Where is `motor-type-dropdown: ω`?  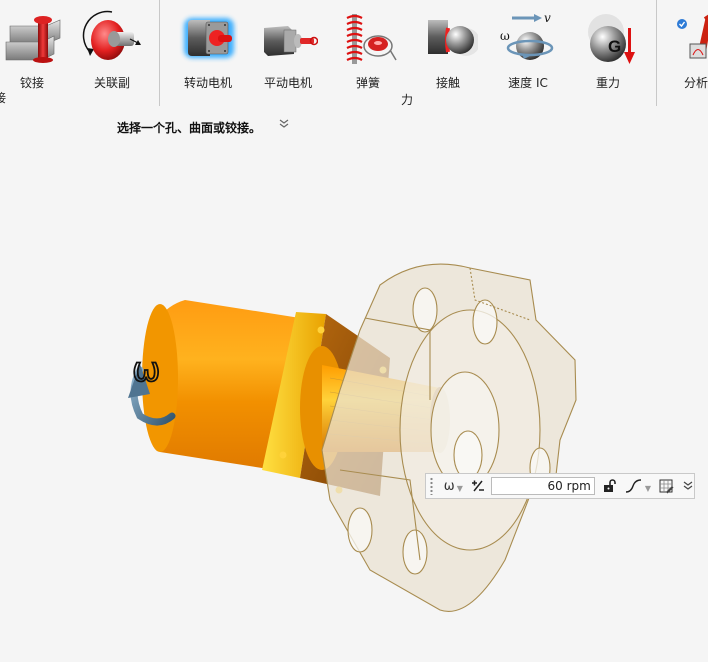
motor-type-dropdown: ω is located at coordinates (449, 486).